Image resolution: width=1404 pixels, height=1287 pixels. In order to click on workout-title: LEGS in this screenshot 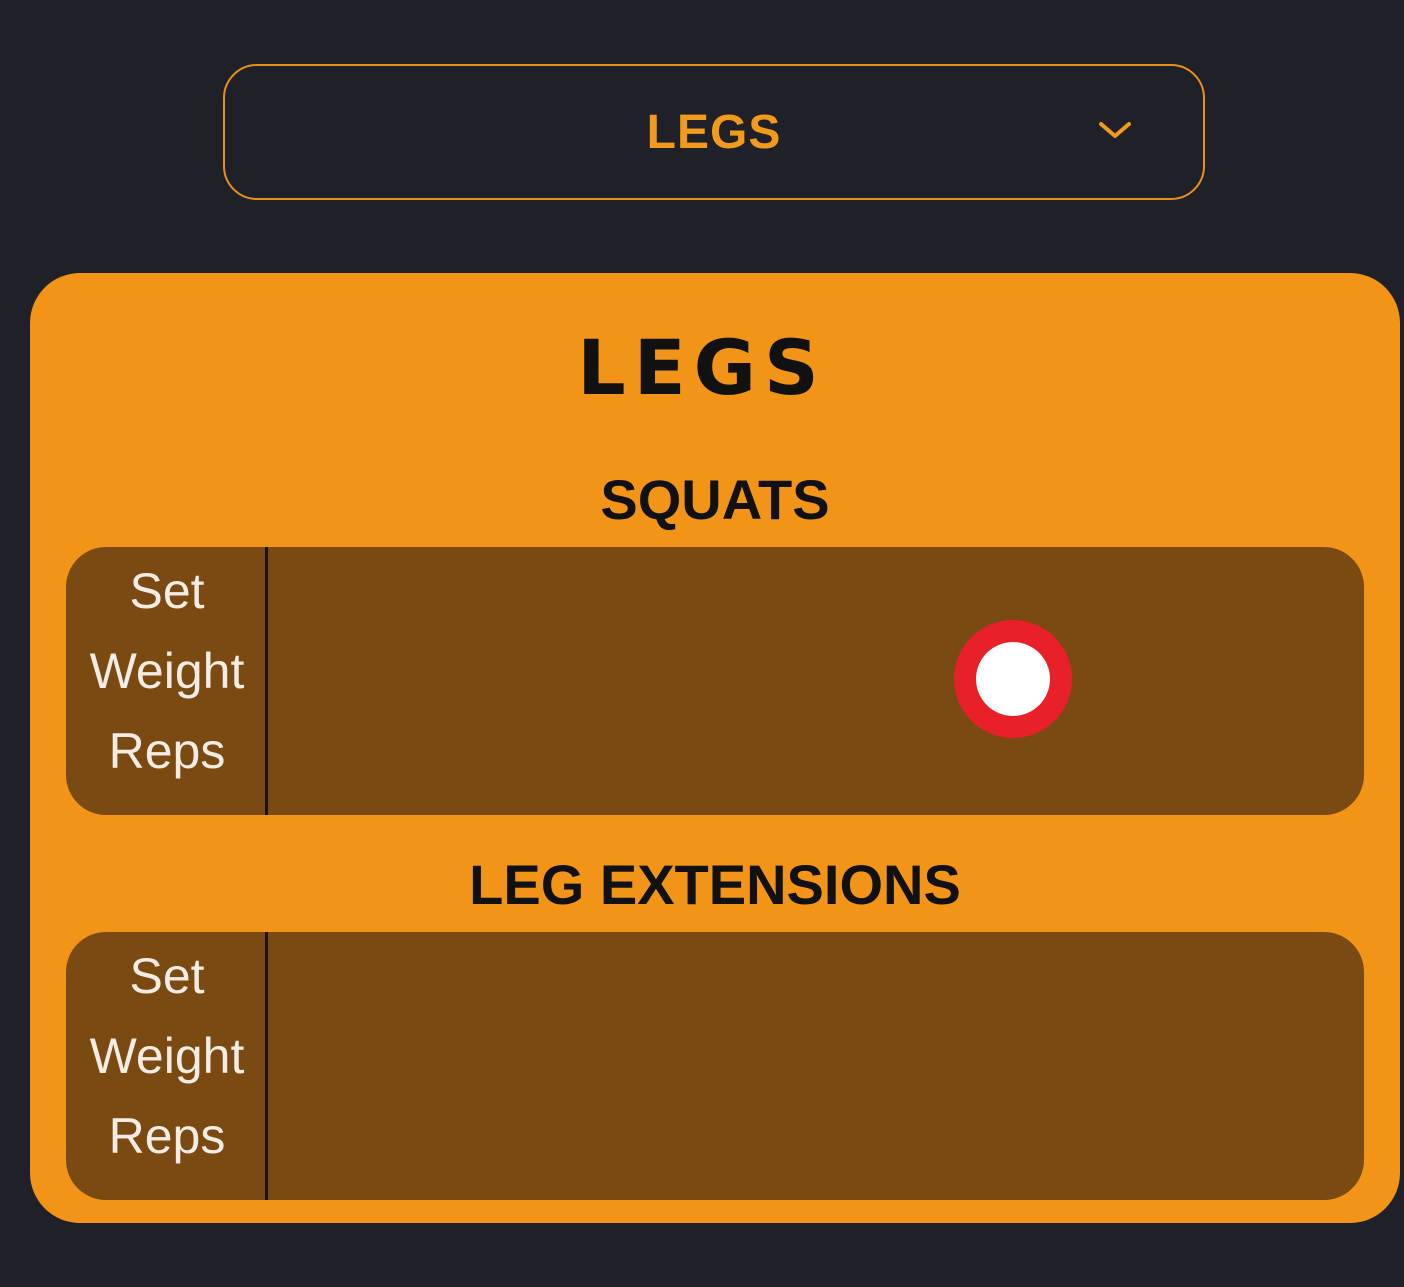, I will do `click(702, 367)`.